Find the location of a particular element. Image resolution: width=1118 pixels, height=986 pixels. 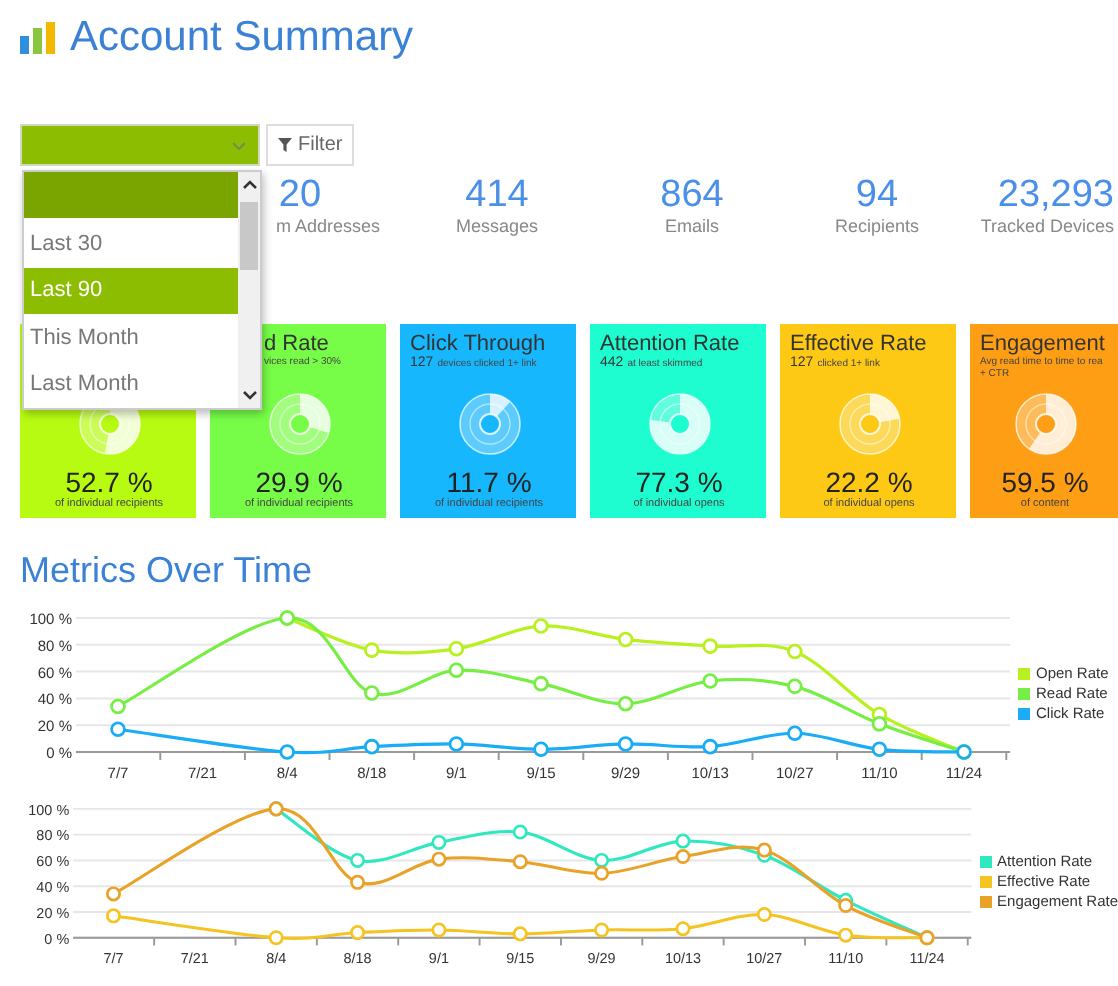

stat-value: 414 is located at coordinates (497, 196).